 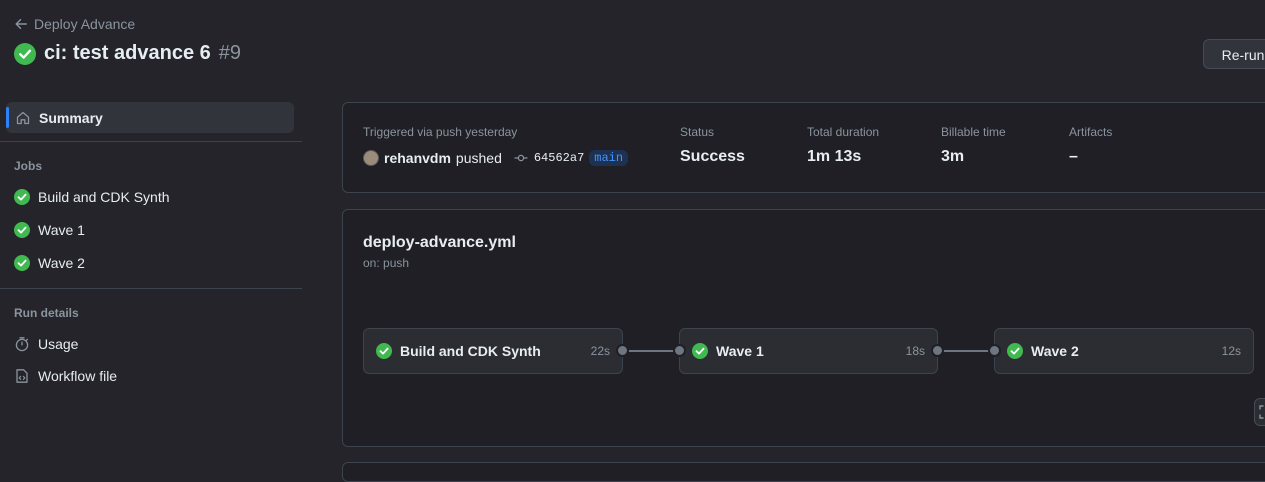 What do you see at coordinates (600, 351) in the screenshot?
I see `job-node-duration: 22s` at bounding box center [600, 351].